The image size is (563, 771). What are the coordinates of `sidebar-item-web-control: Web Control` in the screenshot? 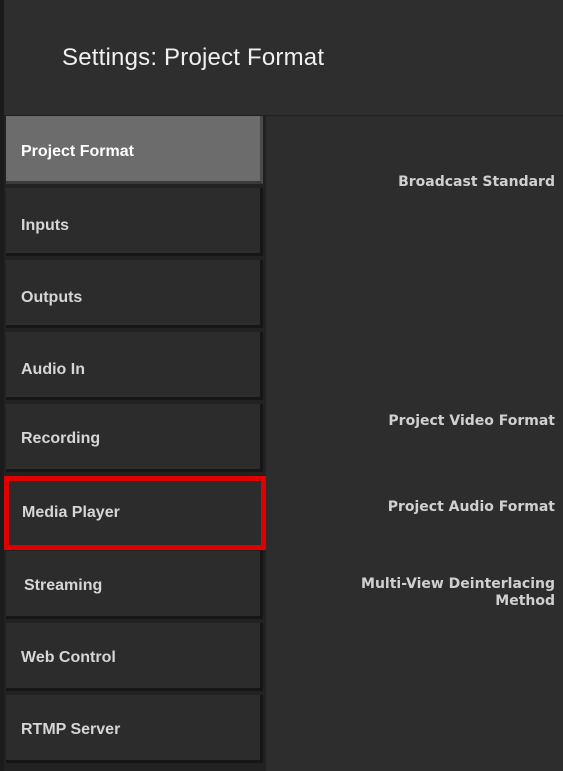 It's located at (134, 657).